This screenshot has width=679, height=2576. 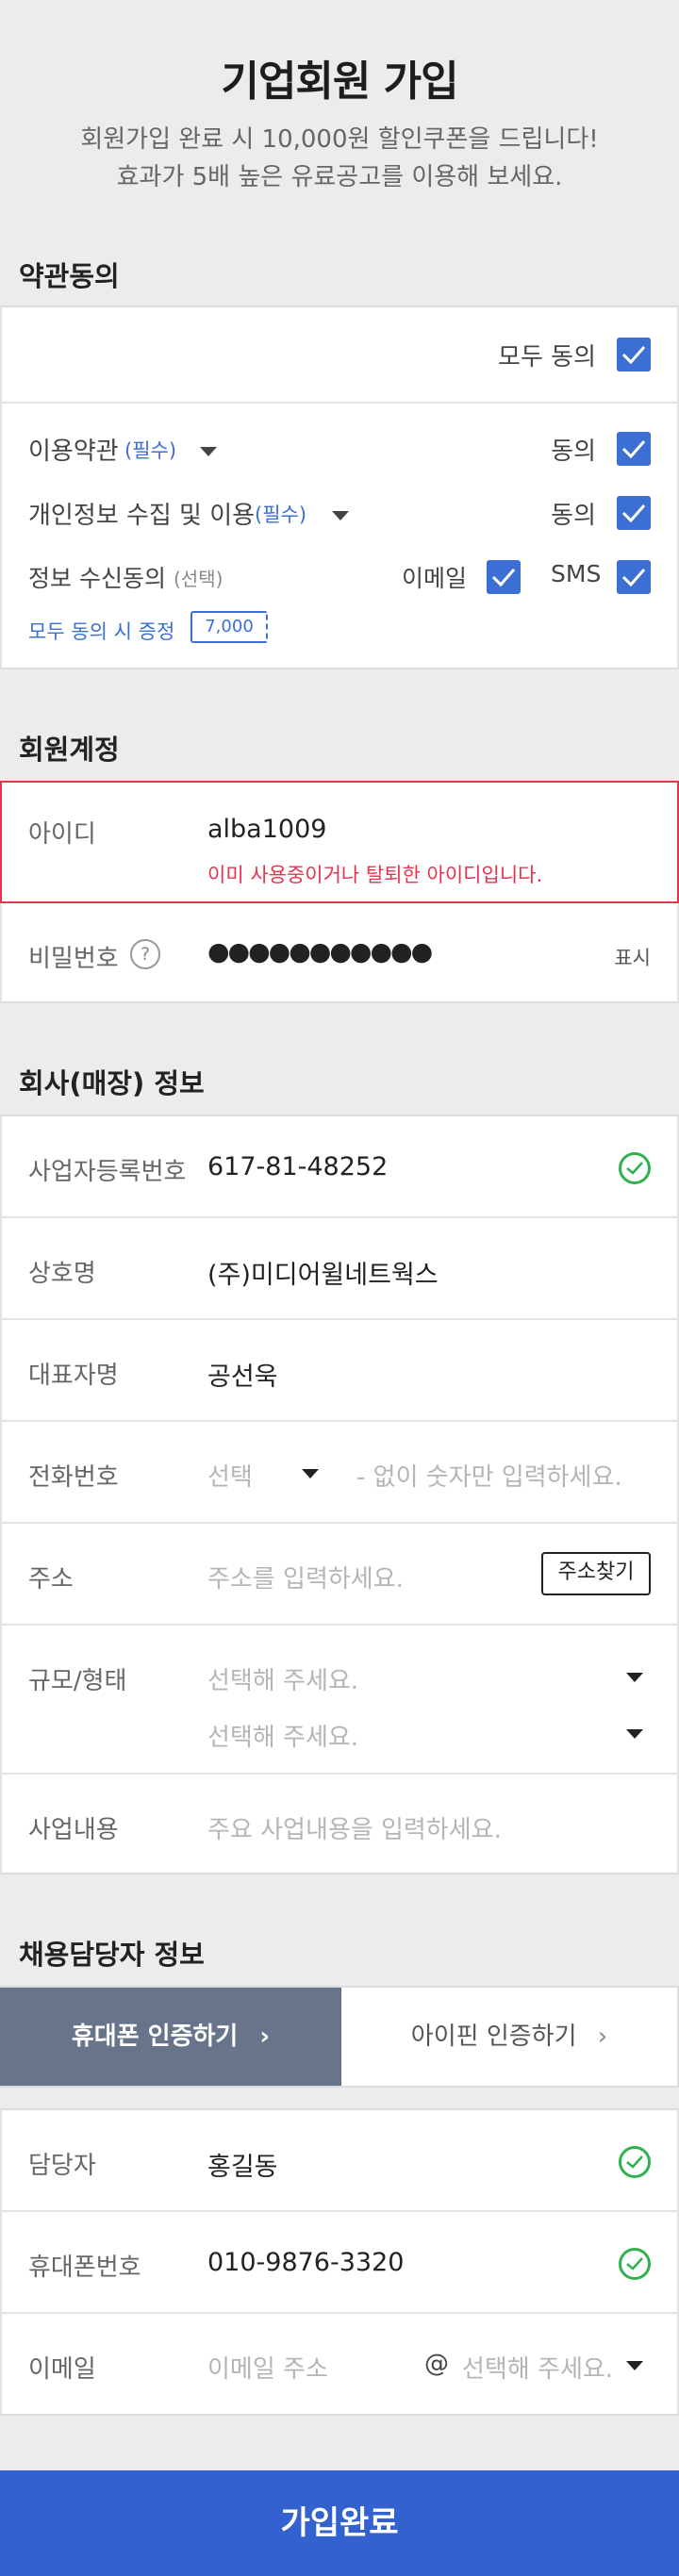 What do you see at coordinates (73, 959) in the screenshot?
I see `password-label: 비밀번호` at bounding box center [73, 959].